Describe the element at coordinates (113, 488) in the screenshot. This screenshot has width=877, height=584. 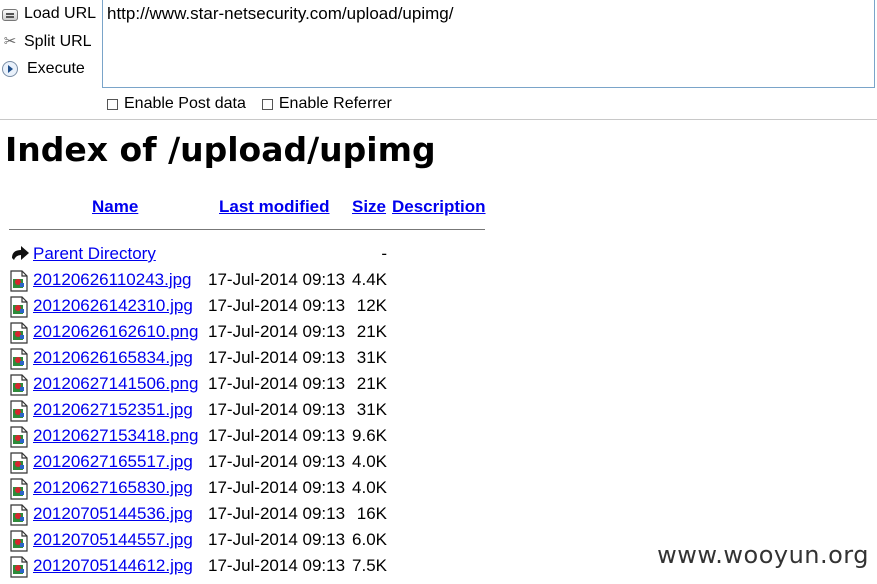
I see `file-link: 20120627165830.jpg` at that location.